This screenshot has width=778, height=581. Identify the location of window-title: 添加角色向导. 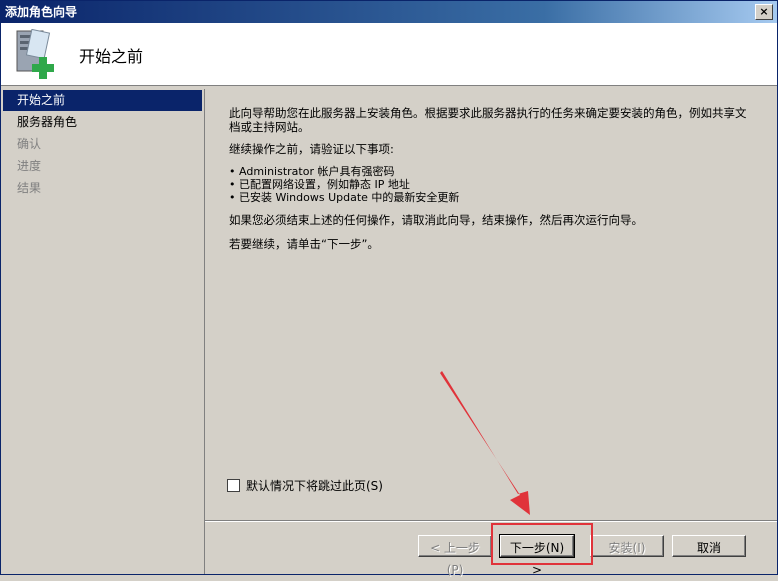
(41, 12).